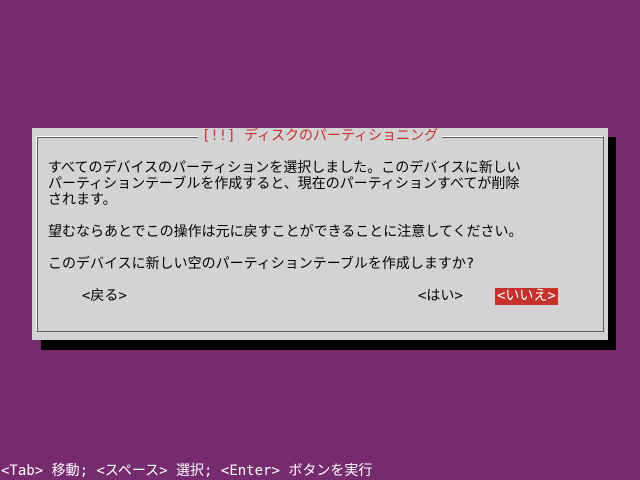  I want to click on keyboard-help-footer: <Tab> 移動; <スペース> 選択; <Enter> ボタンを実行, so click(187, 471).